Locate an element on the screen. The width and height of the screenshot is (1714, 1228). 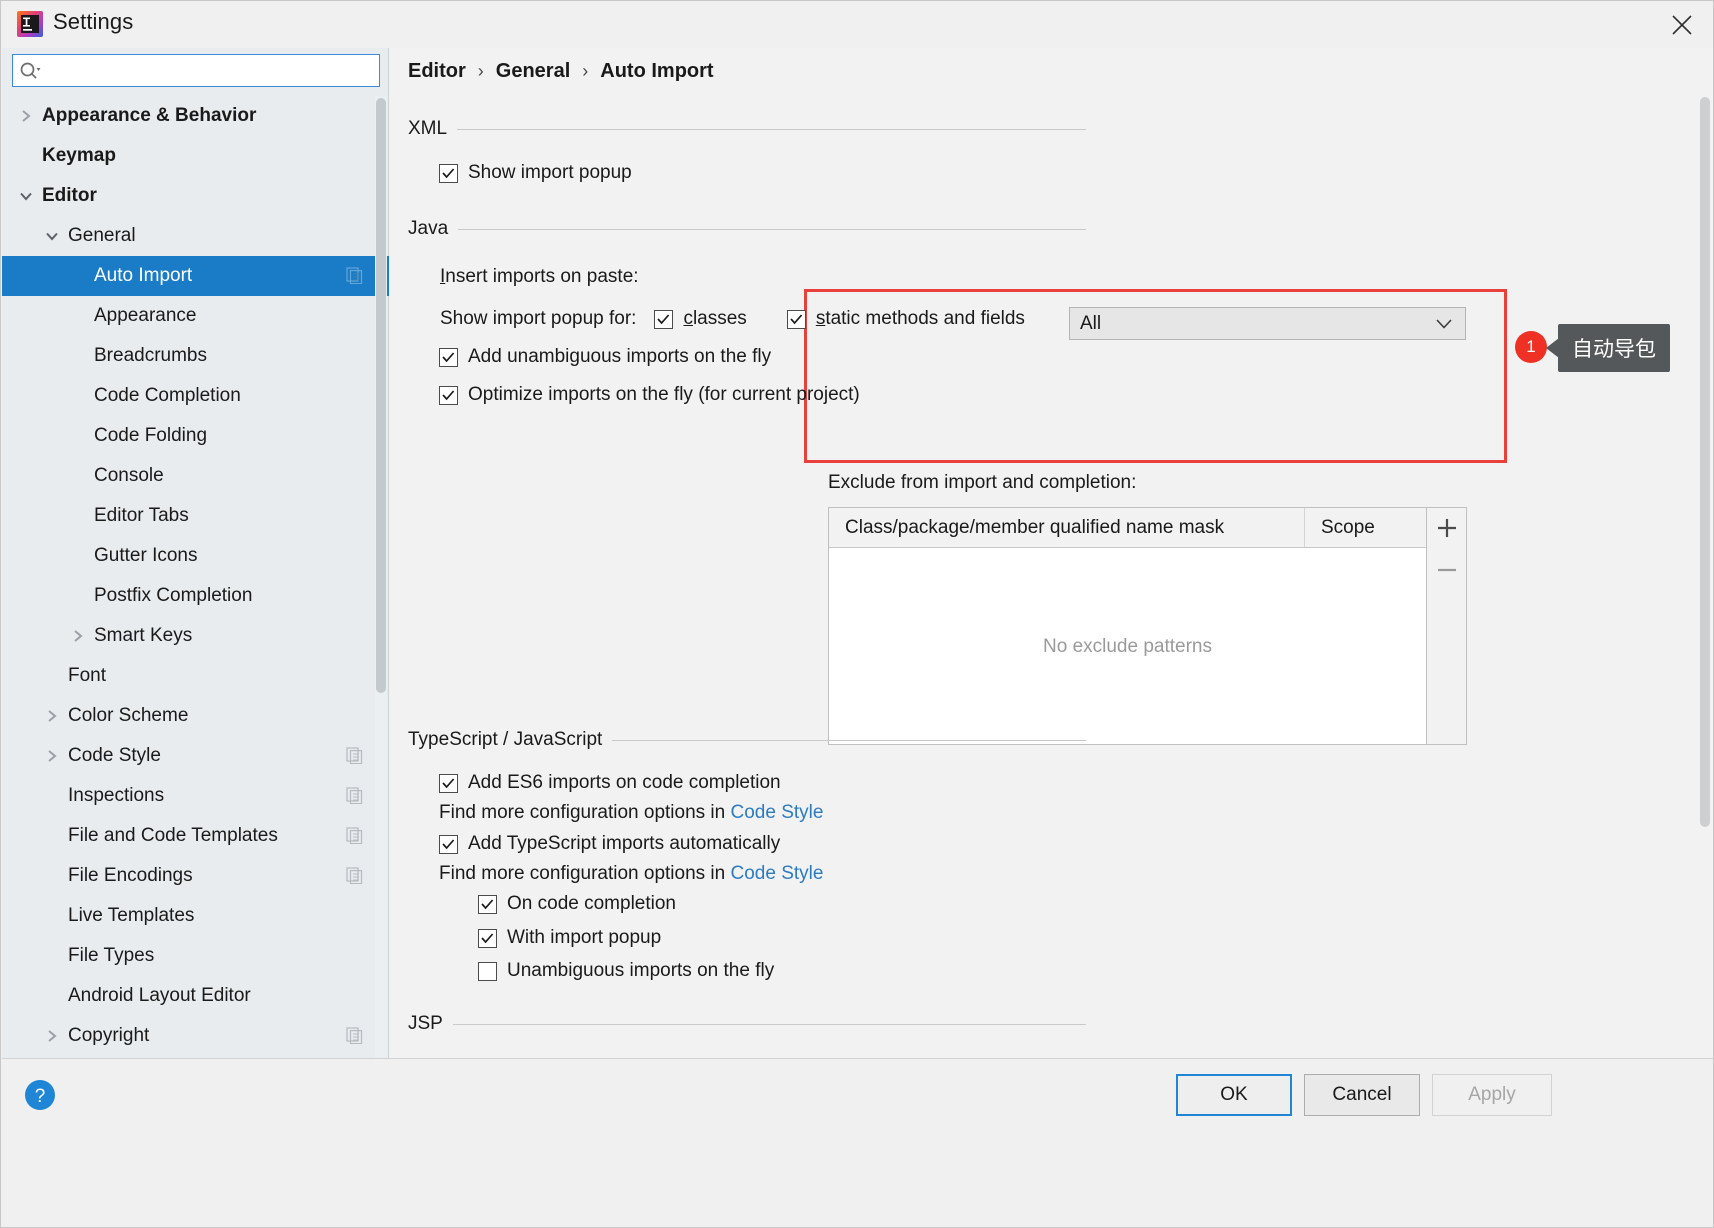
help-icon: ? is located at coordinates (40, 1095).